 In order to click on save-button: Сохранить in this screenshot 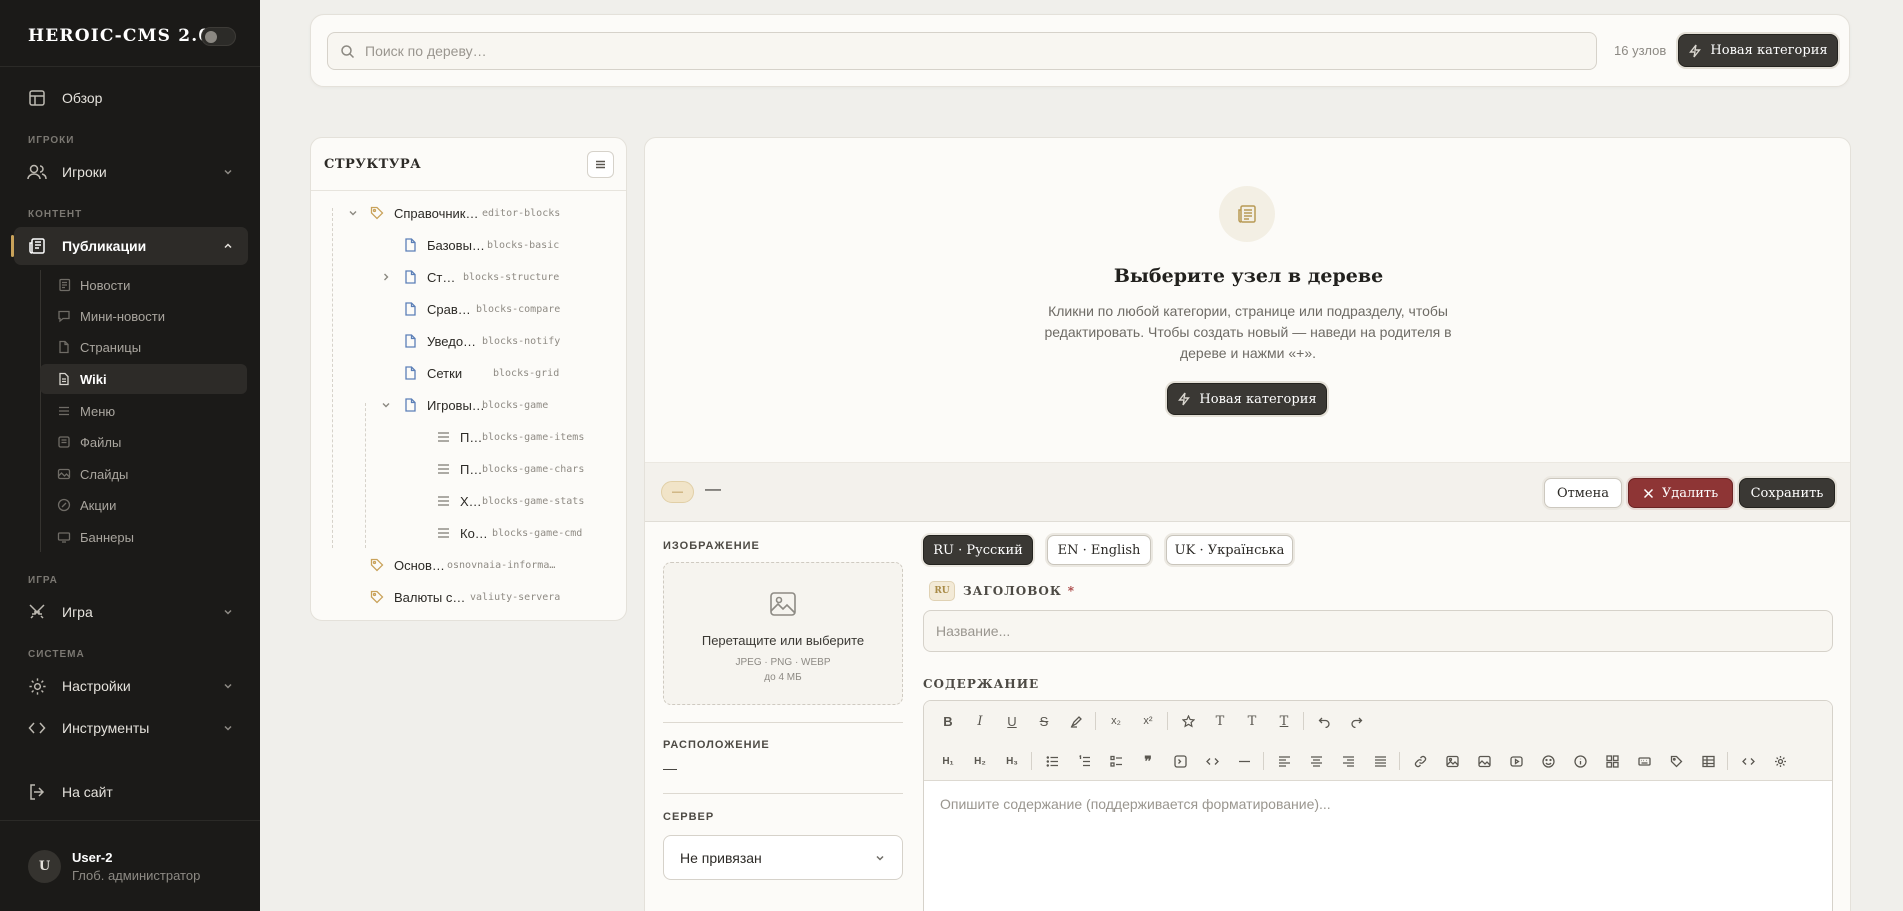, I will do `click(1787, 493)`.